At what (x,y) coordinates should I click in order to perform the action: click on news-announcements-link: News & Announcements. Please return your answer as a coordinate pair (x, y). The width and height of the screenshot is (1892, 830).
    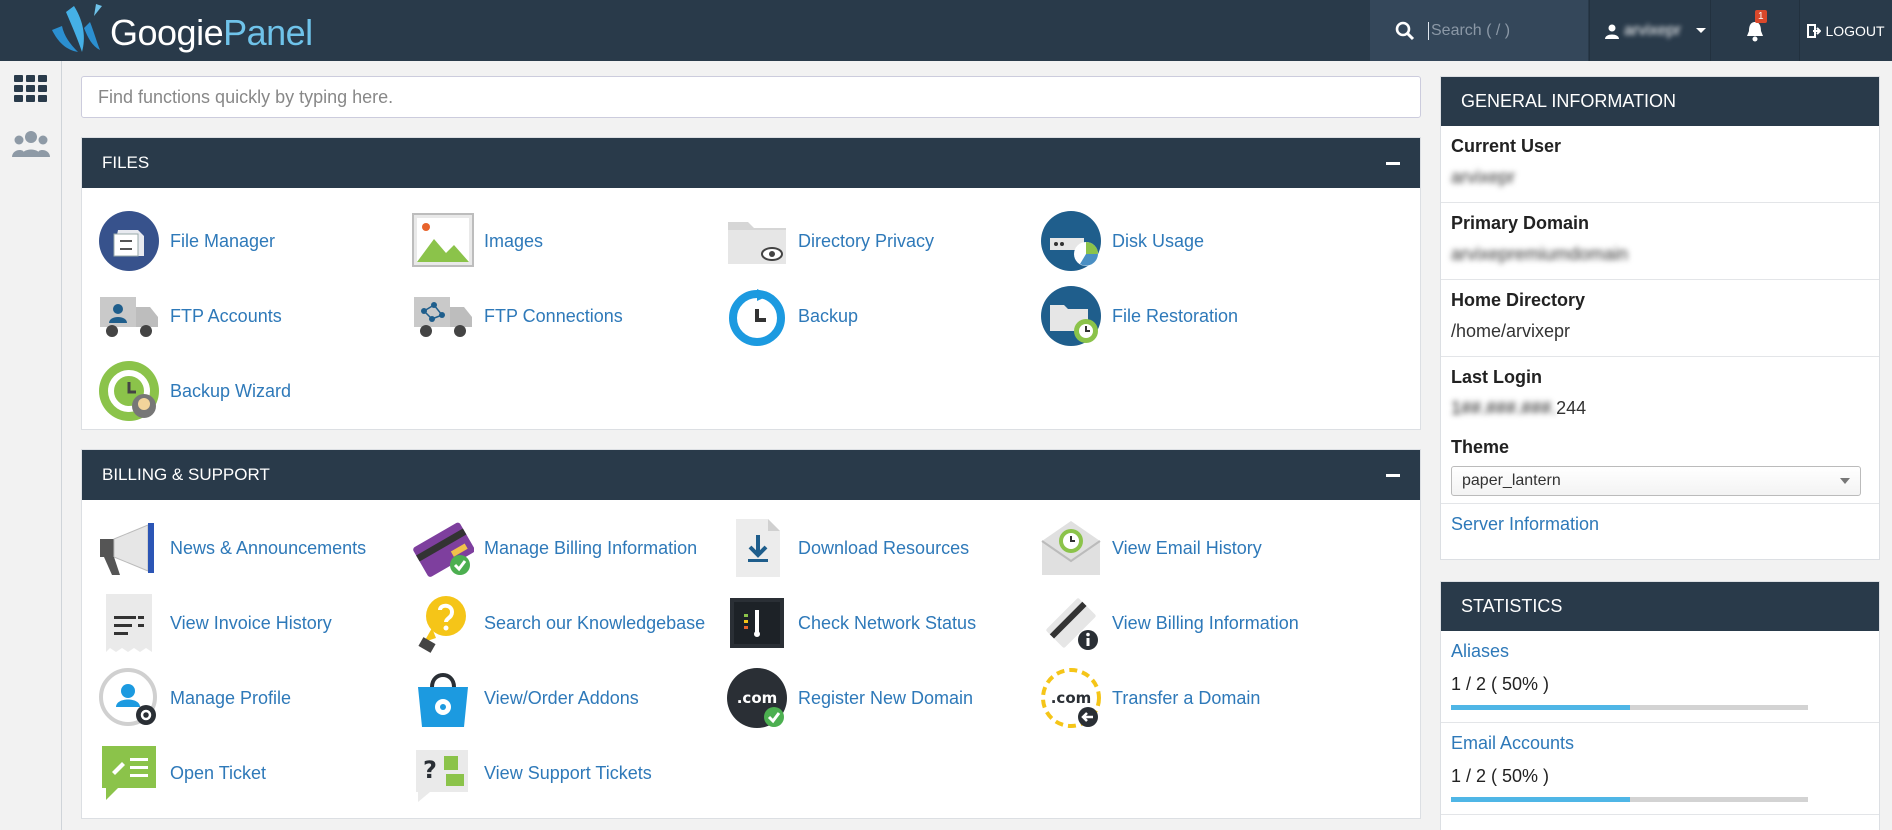
    Looking at the image, I should click on (248, 548).